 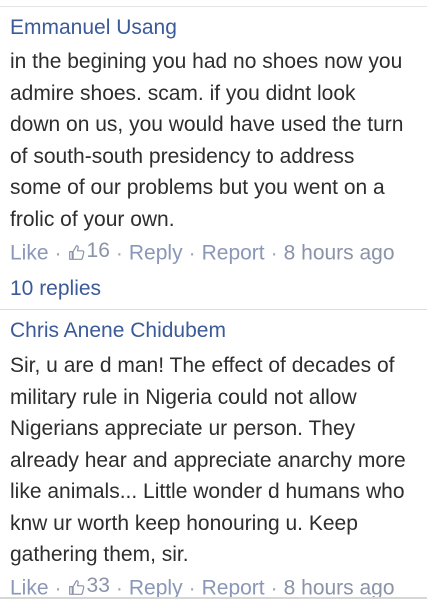 I want to click on comment-divider, so click(x=213, y=309).